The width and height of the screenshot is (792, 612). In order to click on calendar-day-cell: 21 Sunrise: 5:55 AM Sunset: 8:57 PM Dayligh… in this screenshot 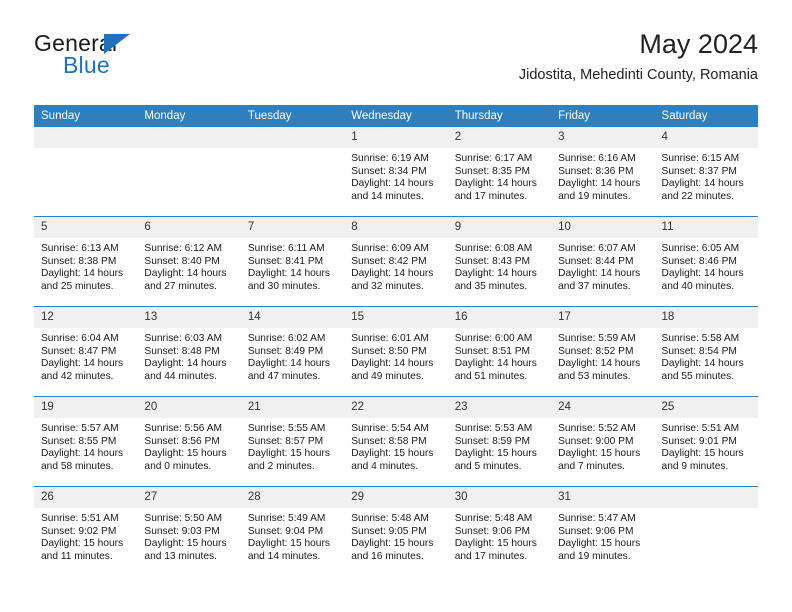, I will do `click(292, 441)`.